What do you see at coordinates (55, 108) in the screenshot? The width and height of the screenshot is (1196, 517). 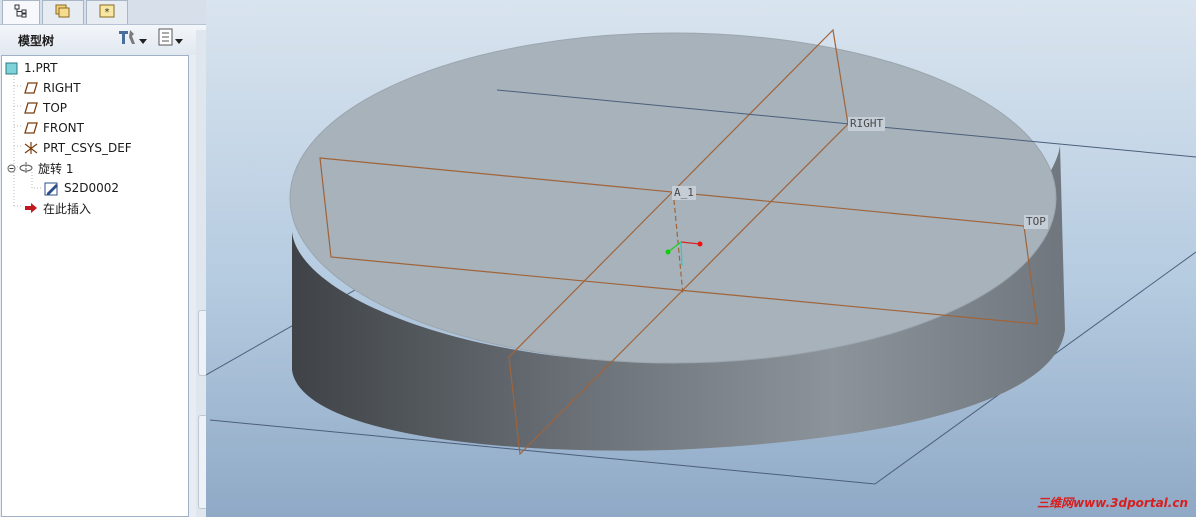 I see `tree-item-label: TOP` at bounding box center [55, 108].